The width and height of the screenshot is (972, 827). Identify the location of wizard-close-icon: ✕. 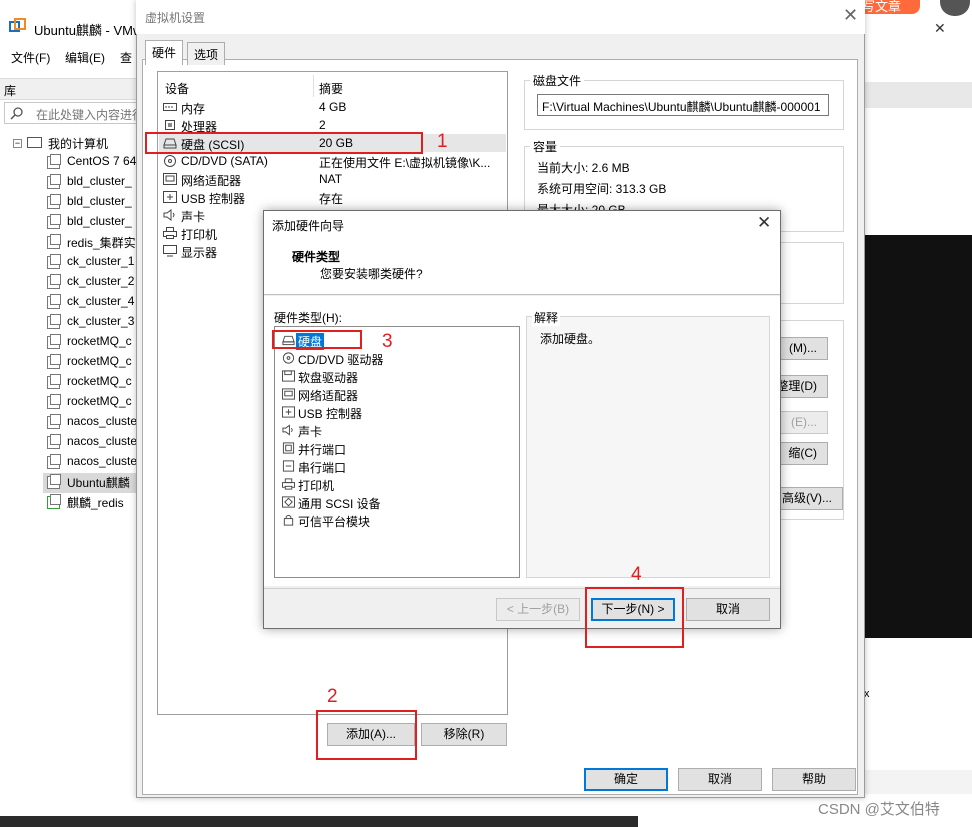
(764, 223).